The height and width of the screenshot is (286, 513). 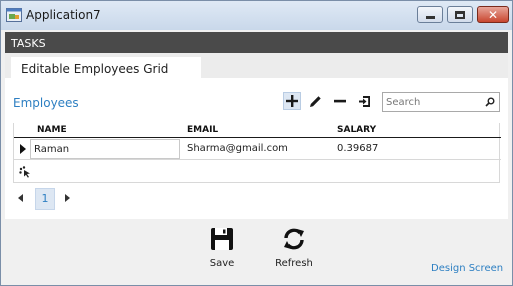 I want to click on maximize-icon, so click(x=460, y=14).